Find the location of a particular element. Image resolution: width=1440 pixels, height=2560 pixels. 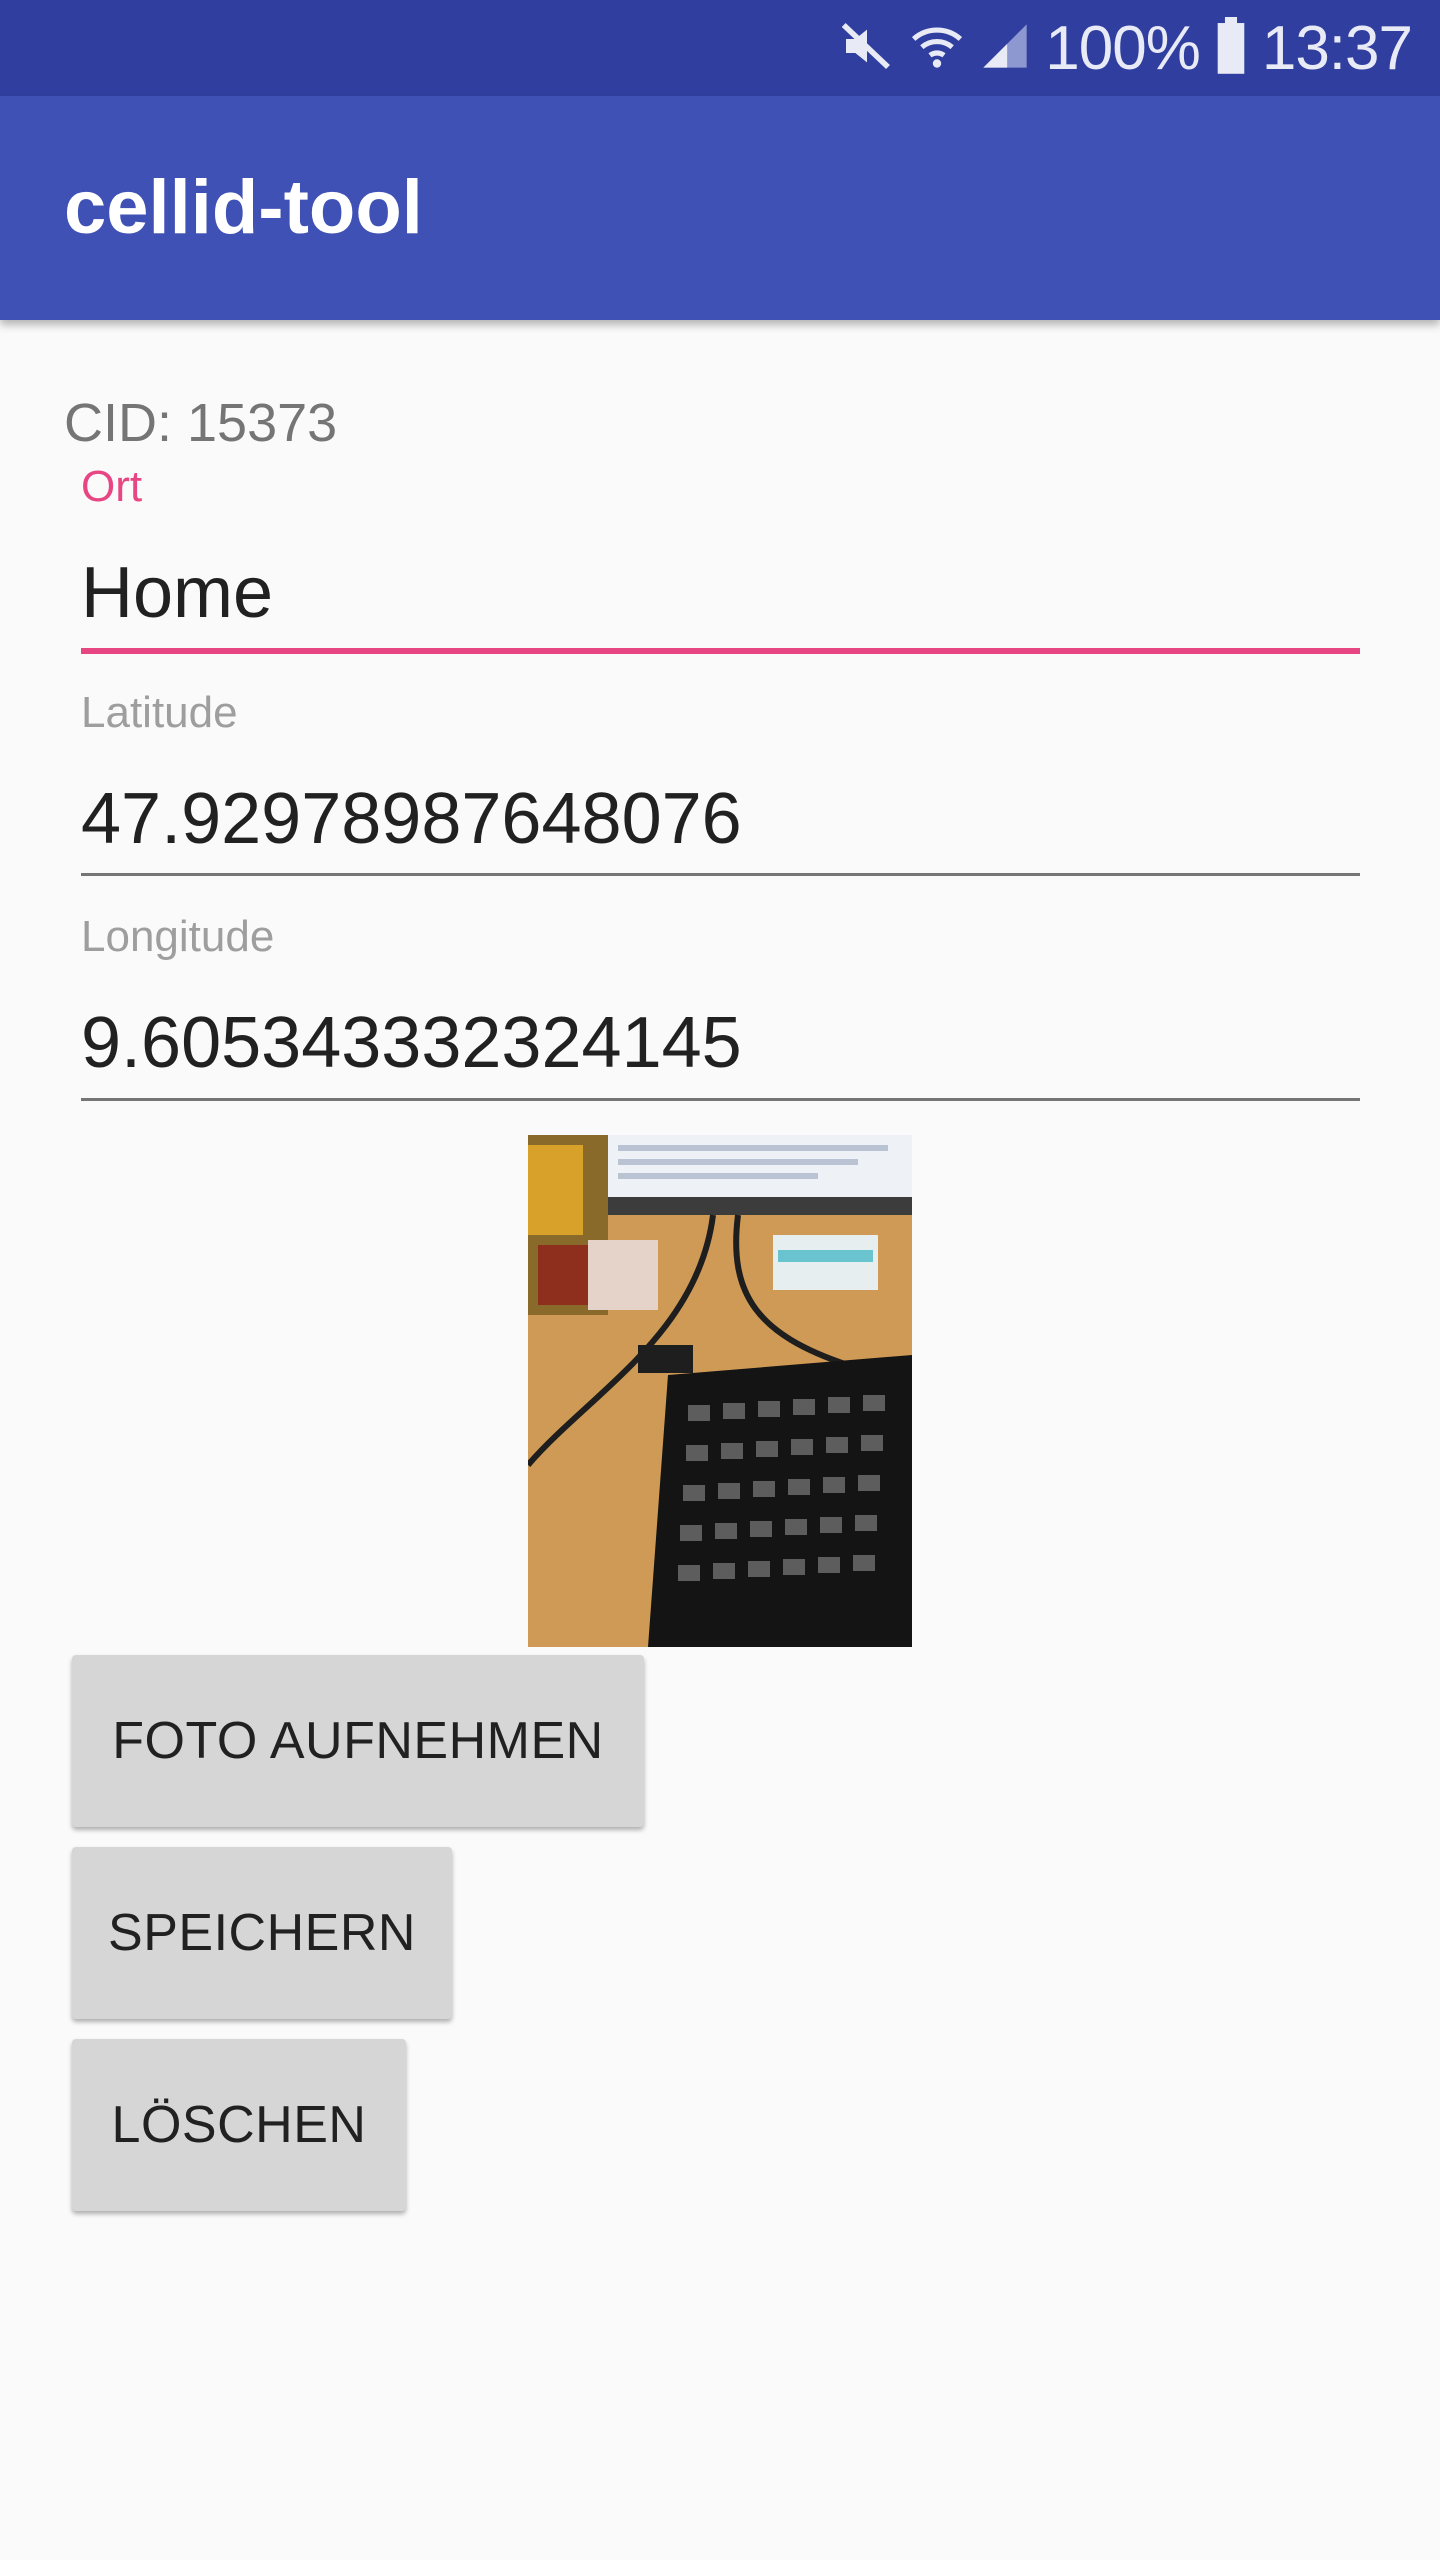

status-icons: 100% 13:37 is located at coordinates (1126, 48).